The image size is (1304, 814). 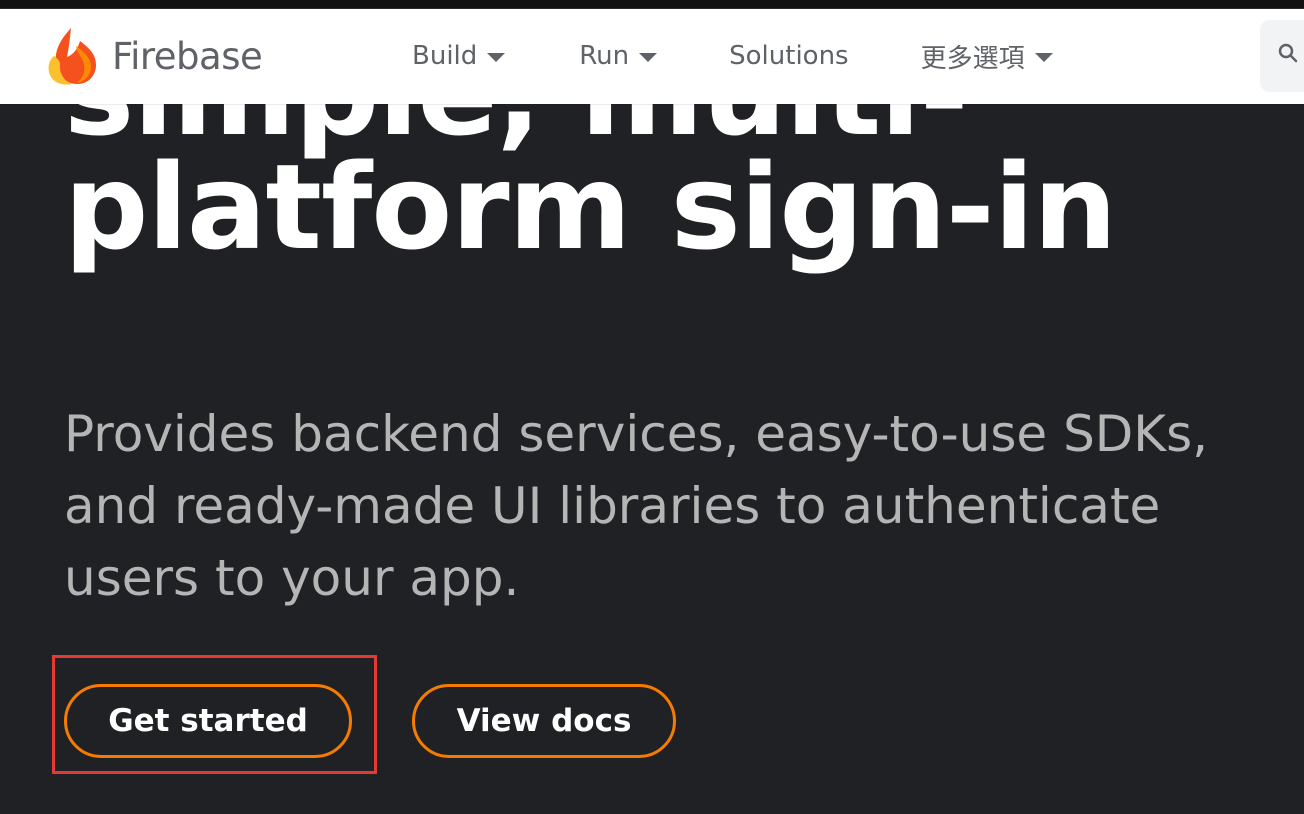 I want to click on nav-build: Build, so click(x=459, y=56).